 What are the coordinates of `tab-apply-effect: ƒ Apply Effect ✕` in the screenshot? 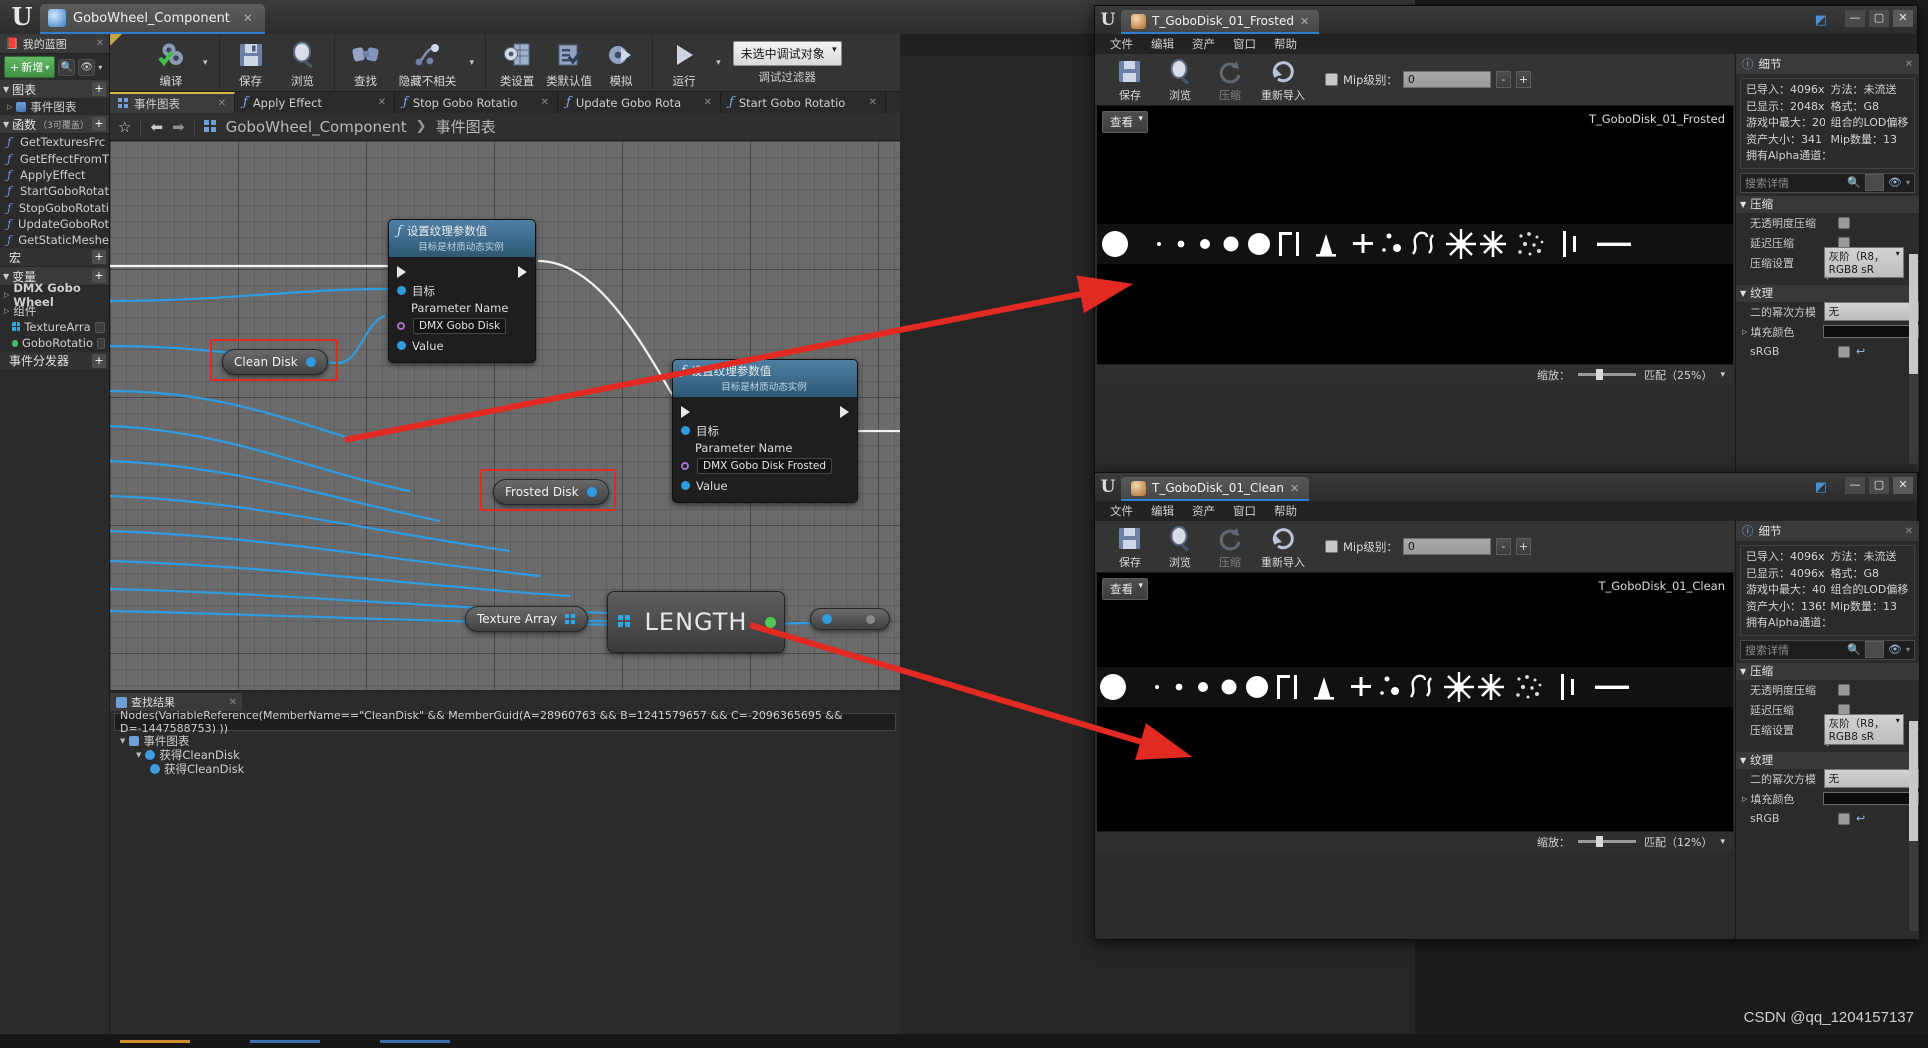 It's located at (315, 102).